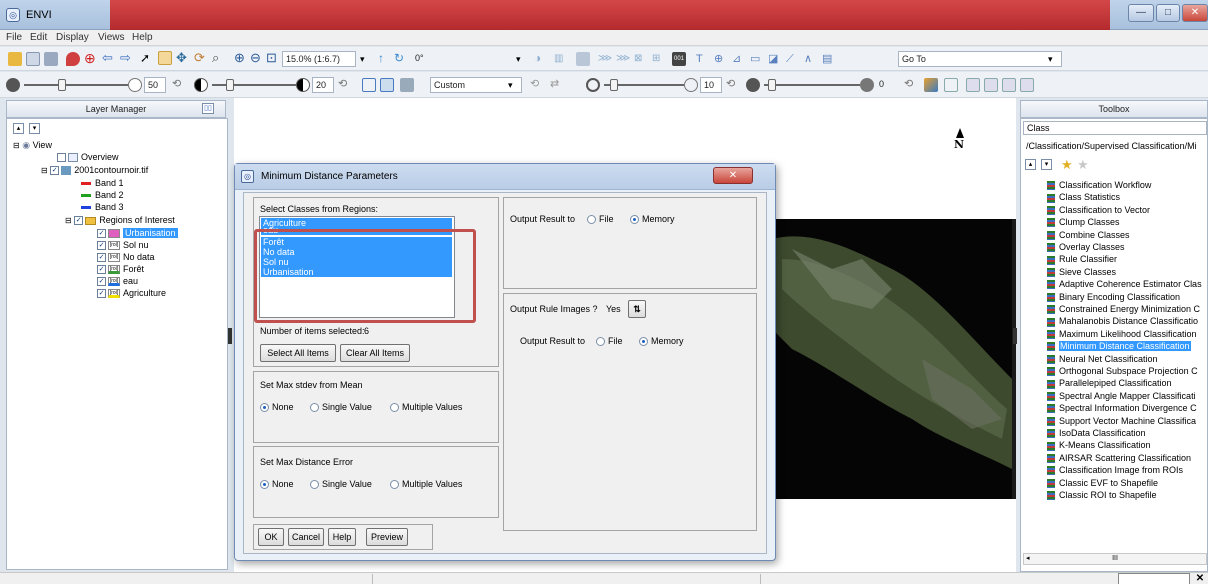 The width and height of the screenshot is (1208, 584). Describe the element at coordinates (273, 58) in the screenshot. I see `zoom-fit-icon: ⊡` at that location.